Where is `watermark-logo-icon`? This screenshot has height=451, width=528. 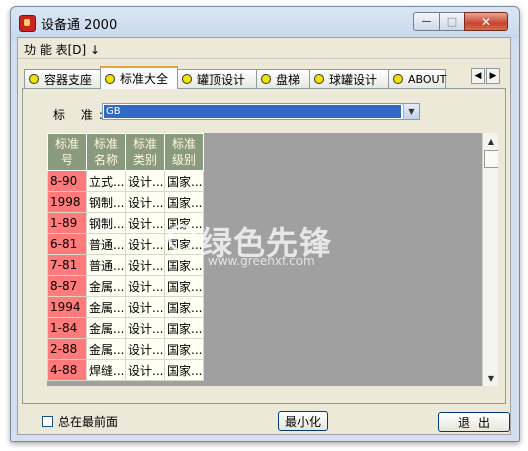 watermark-logo-icon is located at coordinates (182, 238).